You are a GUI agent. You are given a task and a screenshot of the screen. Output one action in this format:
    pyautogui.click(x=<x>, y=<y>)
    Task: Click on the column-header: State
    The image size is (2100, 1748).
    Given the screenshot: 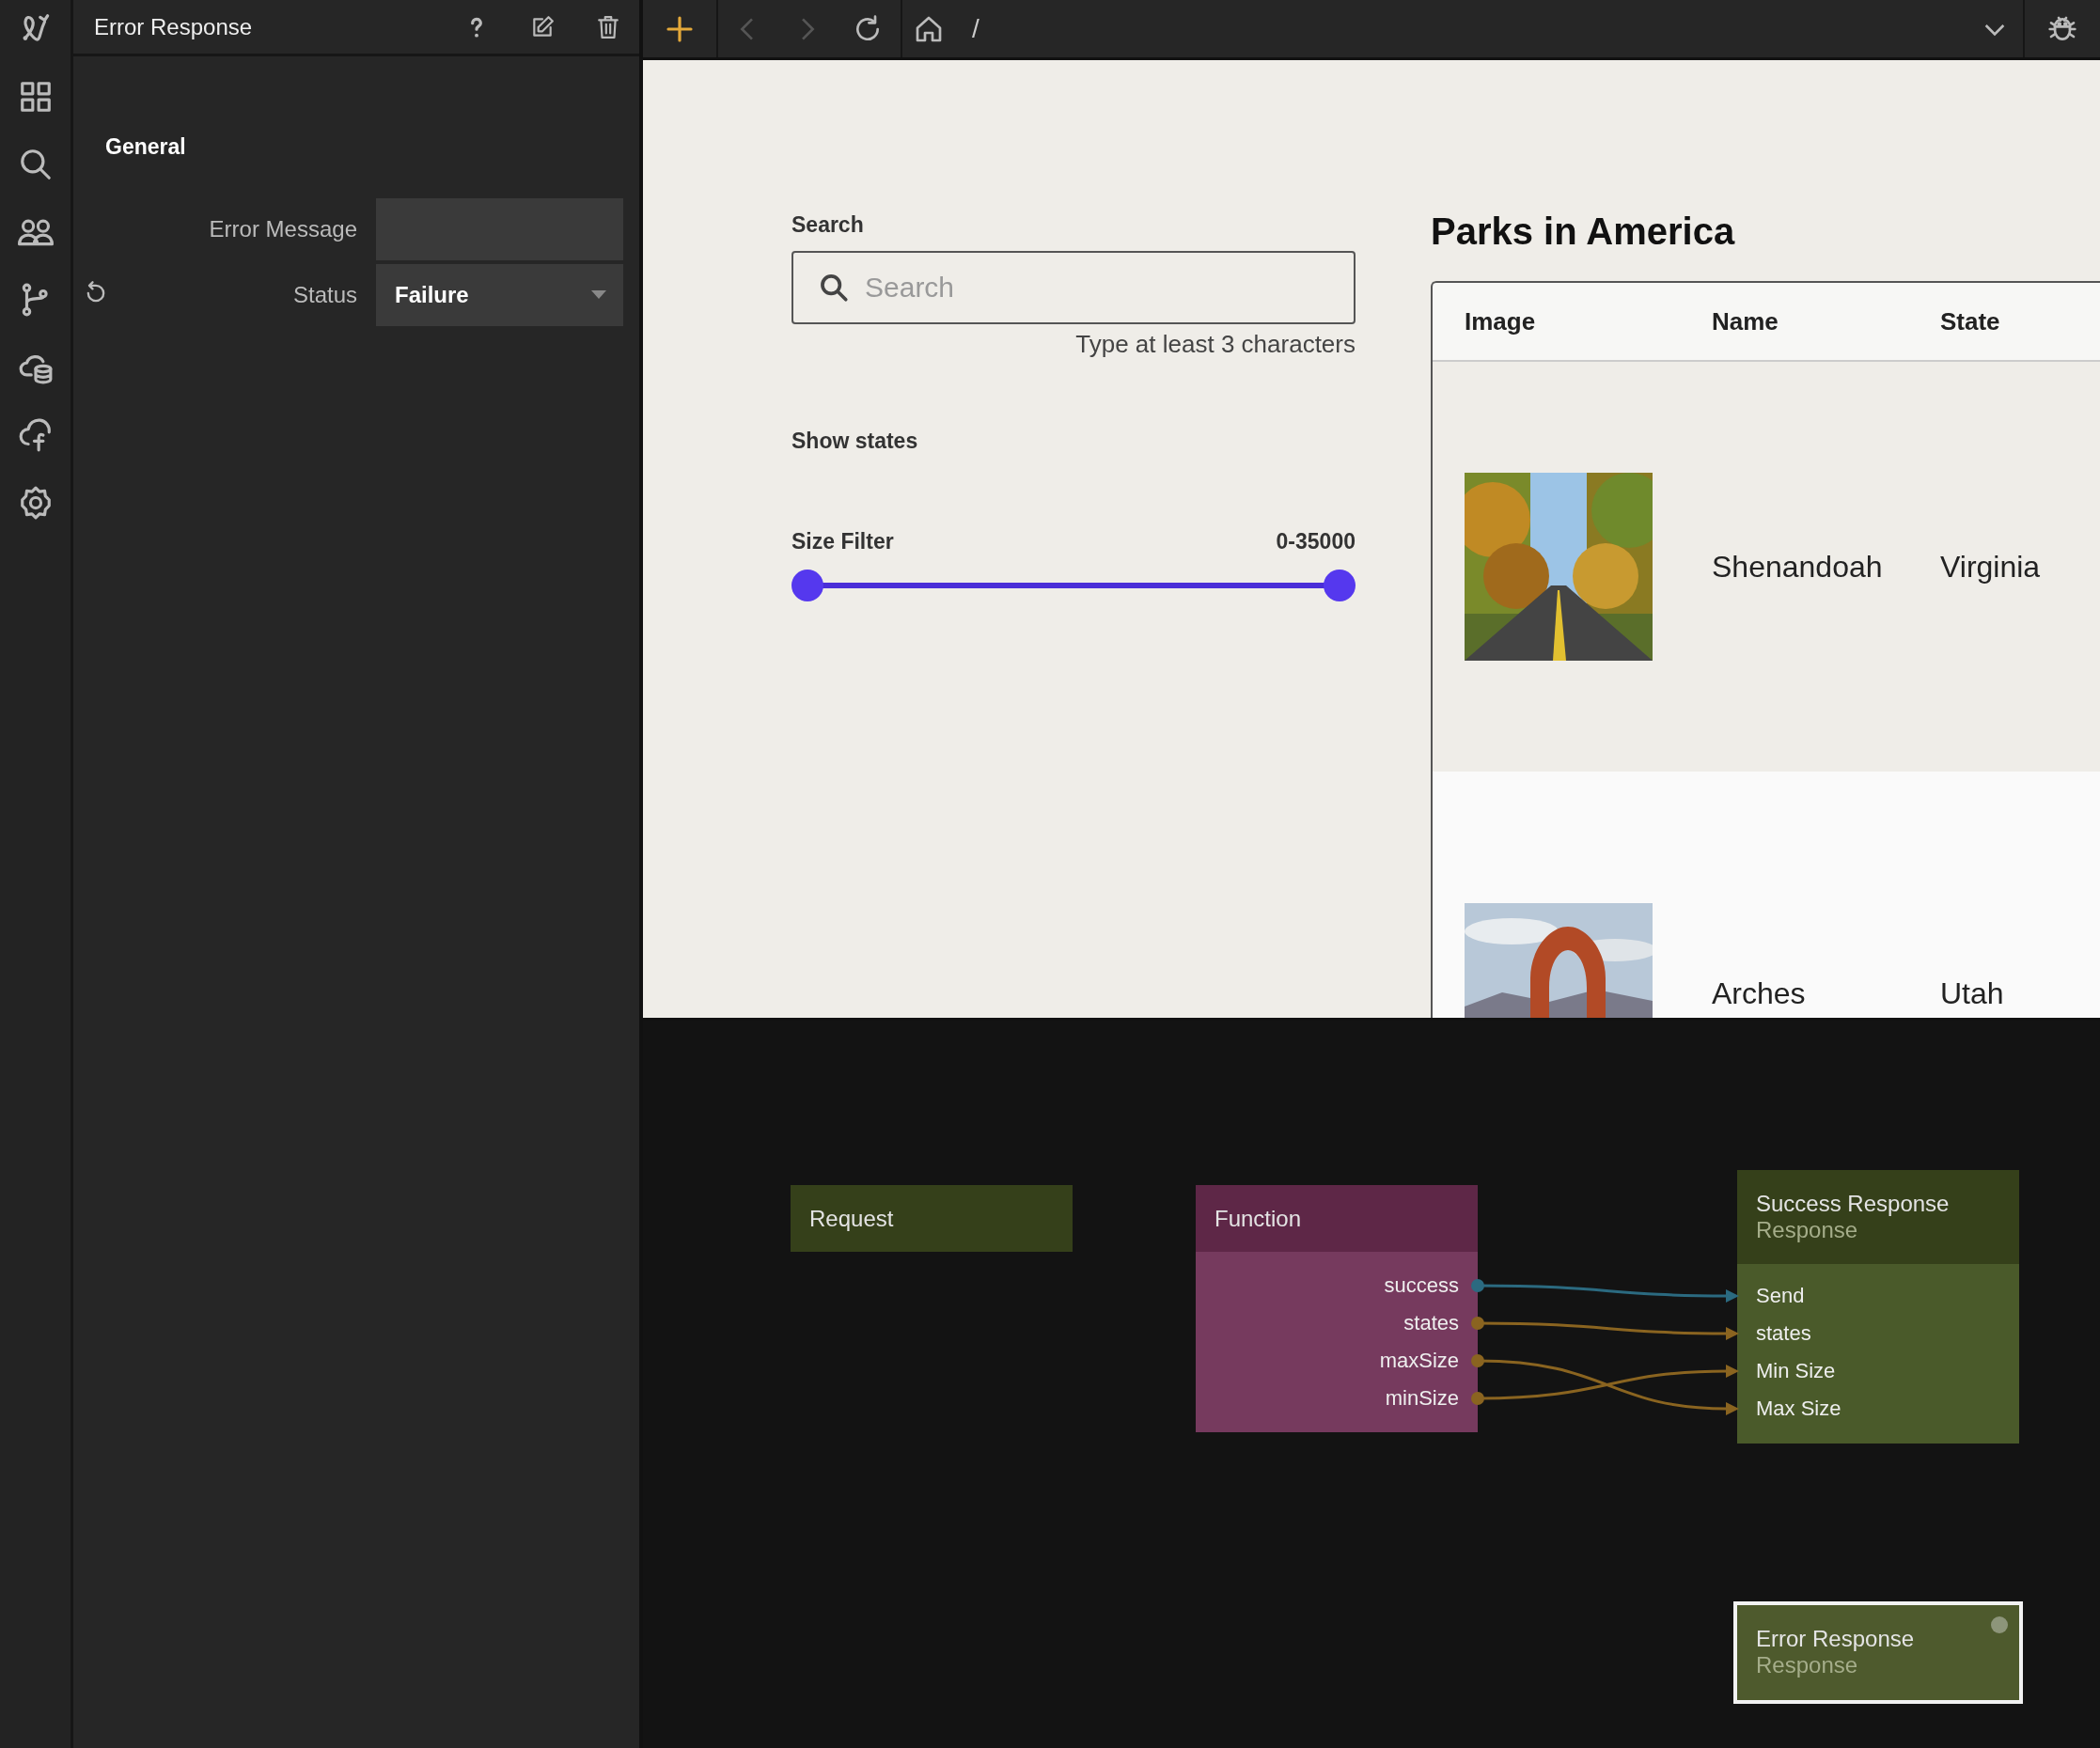 What is the action you would take?
    pyautogui.click(x=1970, y=321)
    